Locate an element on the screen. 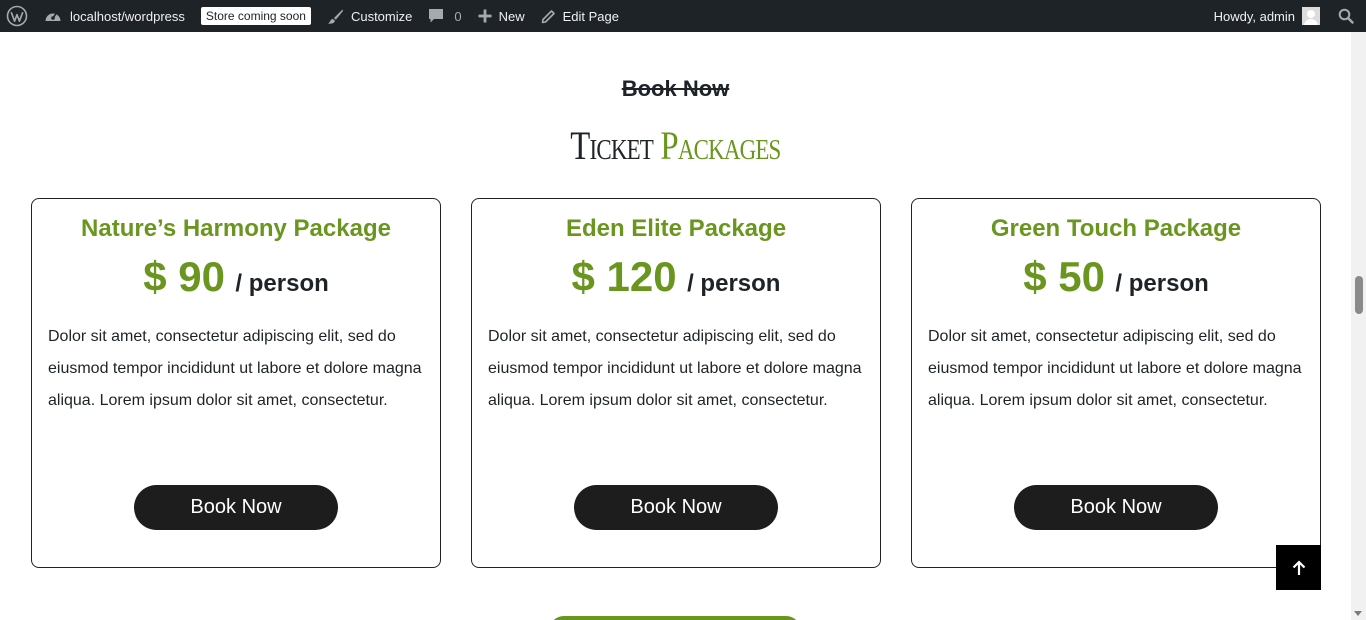 The image size is (1366, 620). store-coming-soon-badge: Store coming soon is located at coordinates (255, 16).